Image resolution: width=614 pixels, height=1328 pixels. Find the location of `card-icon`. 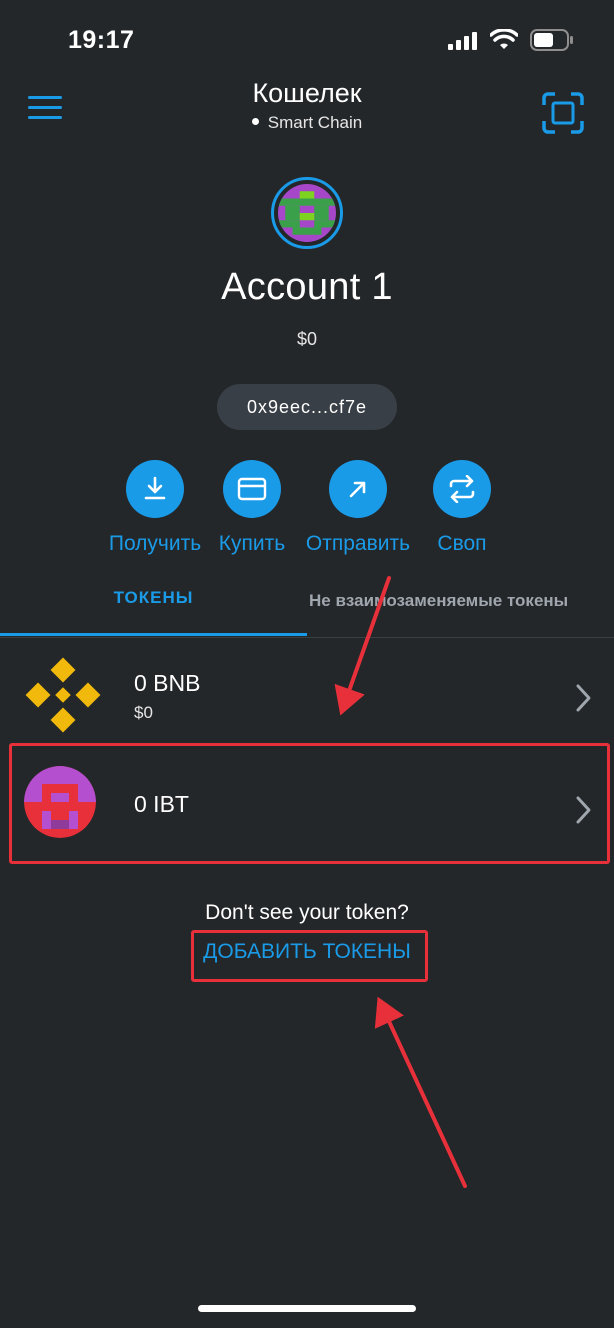

card-icon is located at coordinates (252, 489).